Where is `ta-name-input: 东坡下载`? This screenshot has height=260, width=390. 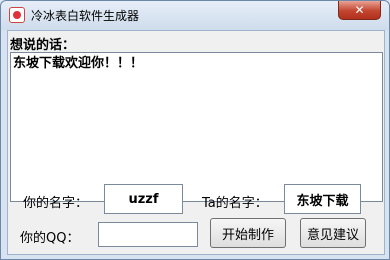 ta-name-input: 东坡下载 is located at coordinates (322, 199).